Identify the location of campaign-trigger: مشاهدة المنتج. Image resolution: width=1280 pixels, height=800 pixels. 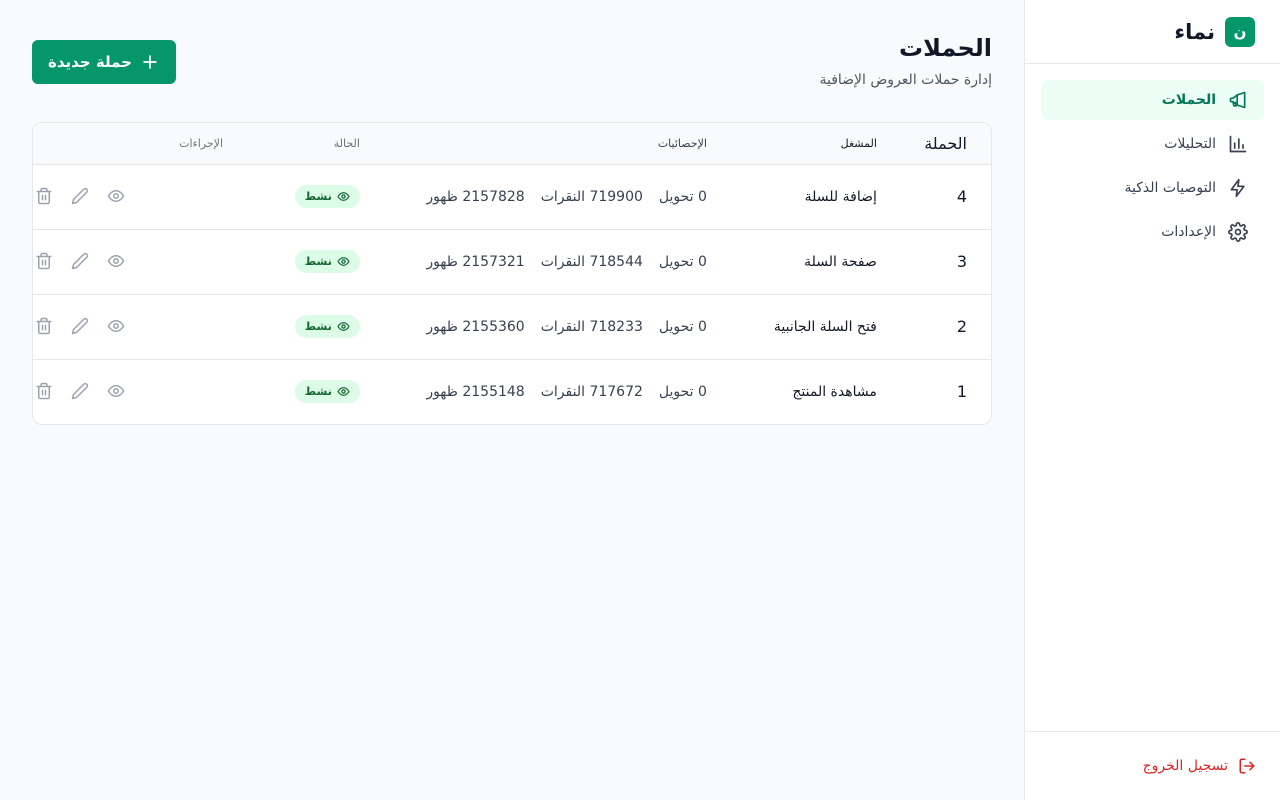
(834, 391).